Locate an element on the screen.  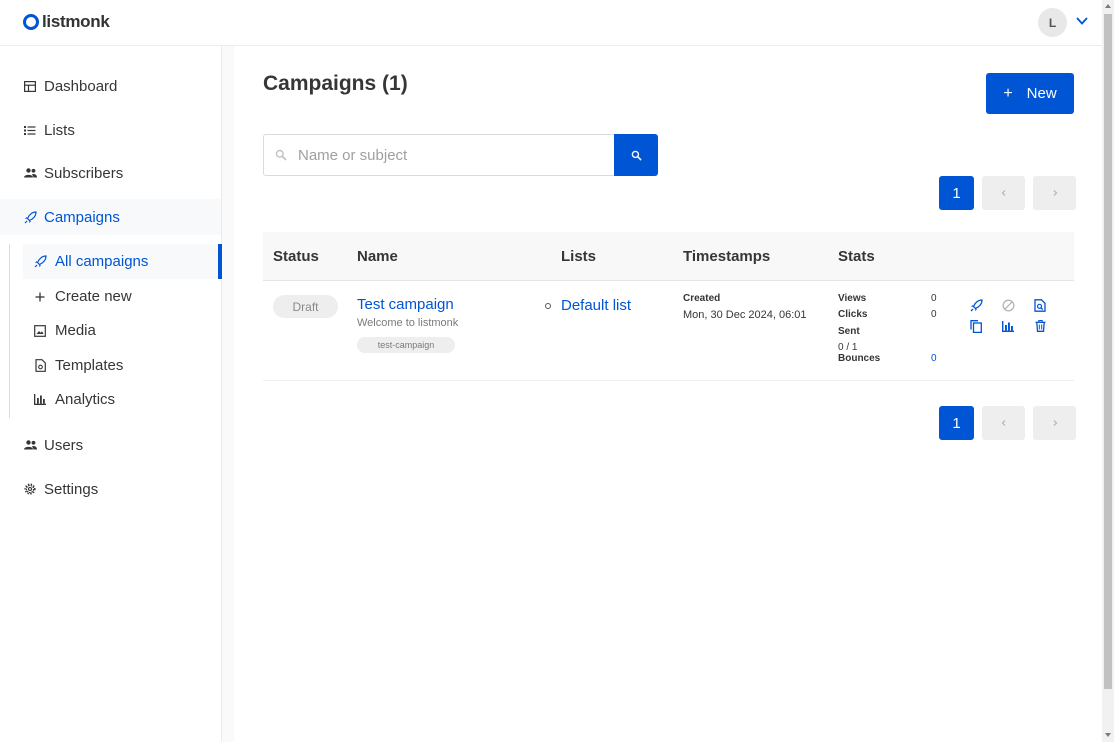
app-logo: listmonk is located at coordinates (66, 22).